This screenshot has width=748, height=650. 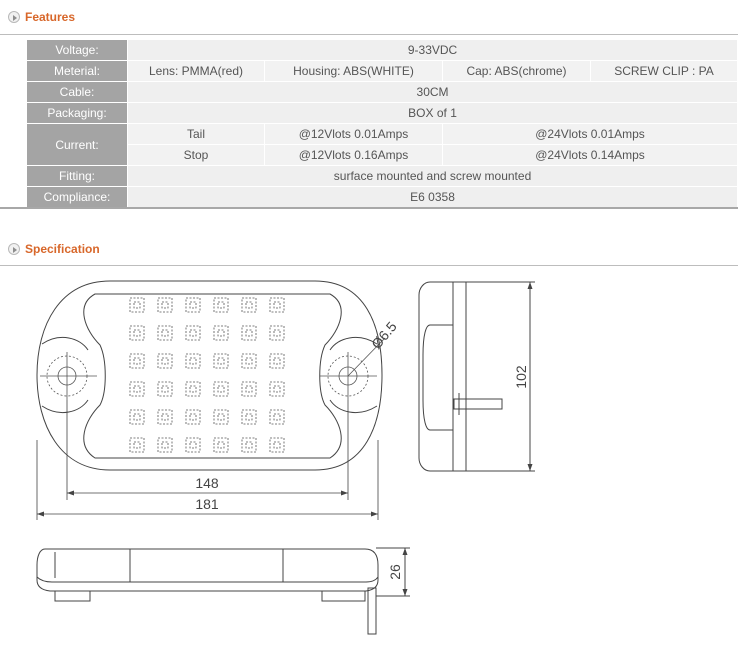 What do you see at coordinates (521, 377) in the screenshot?
I see `height-label: 102` at bounding box center [521, 377].